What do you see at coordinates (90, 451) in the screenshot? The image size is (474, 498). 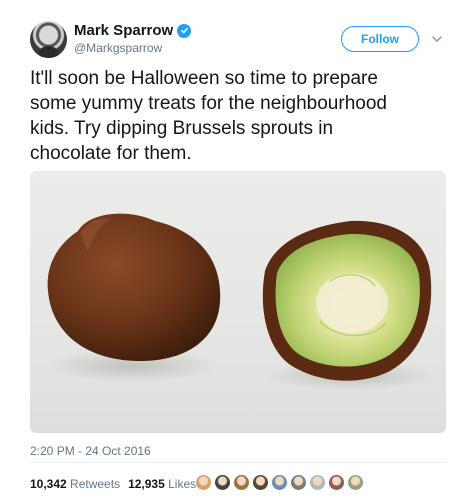 I see `tweet-timestamp: 2:20 PM - 24 Oct 2016` at bounding box center [90, 451].